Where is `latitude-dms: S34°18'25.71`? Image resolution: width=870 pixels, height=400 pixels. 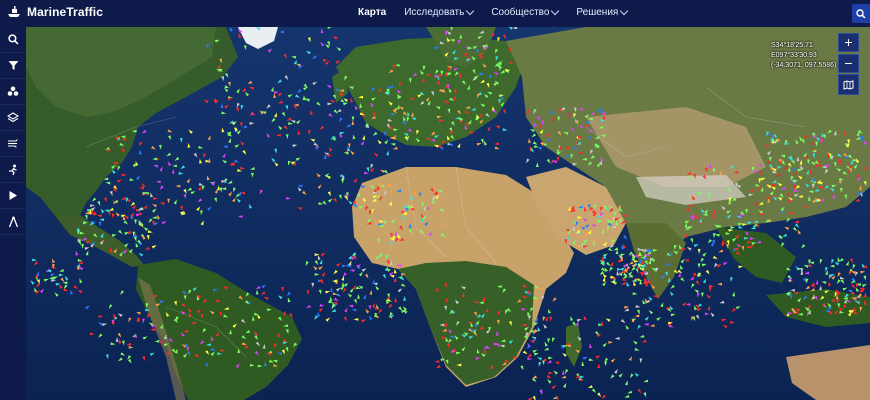
latitude-dms: S34°18'25.71 is located at coordinates (792, 45).